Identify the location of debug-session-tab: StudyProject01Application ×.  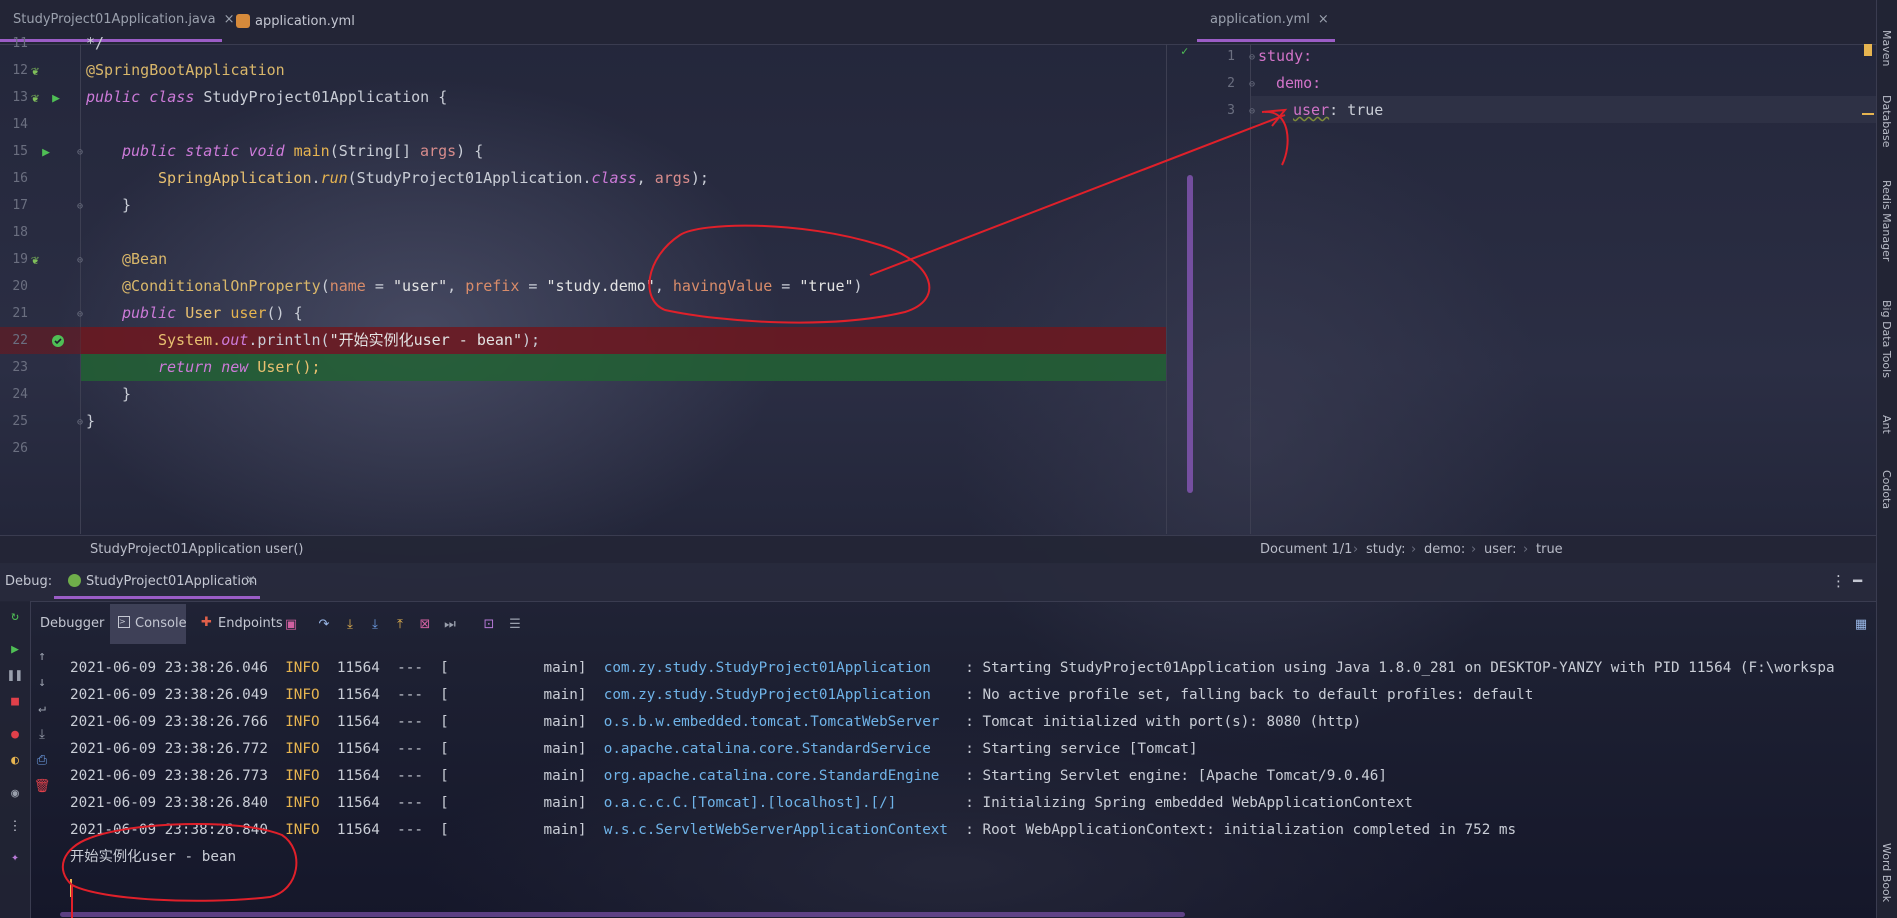
(157, 581).